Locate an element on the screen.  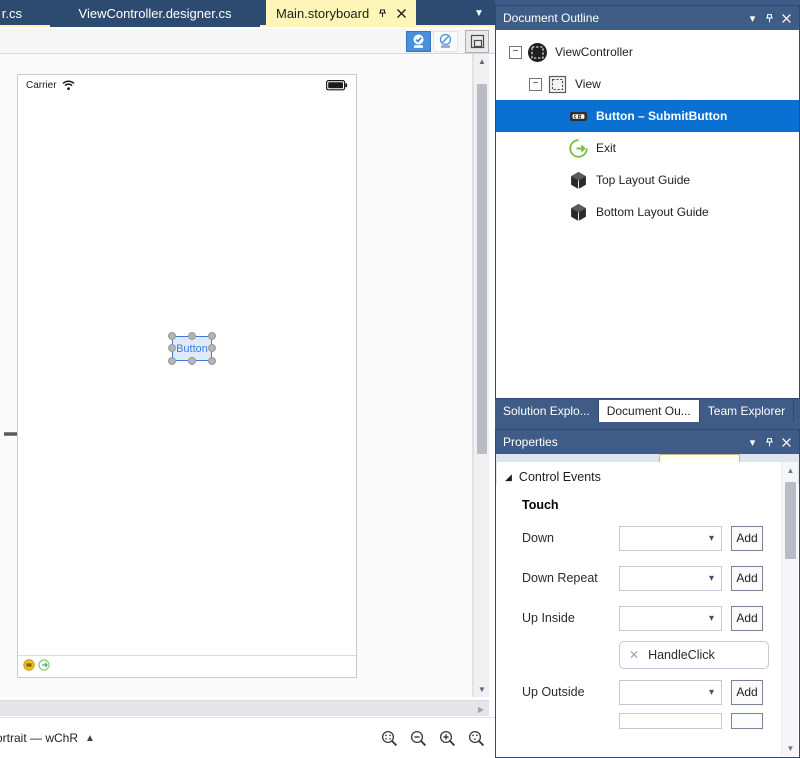
close-icon: ✕ is located at coordinates (634, 655).